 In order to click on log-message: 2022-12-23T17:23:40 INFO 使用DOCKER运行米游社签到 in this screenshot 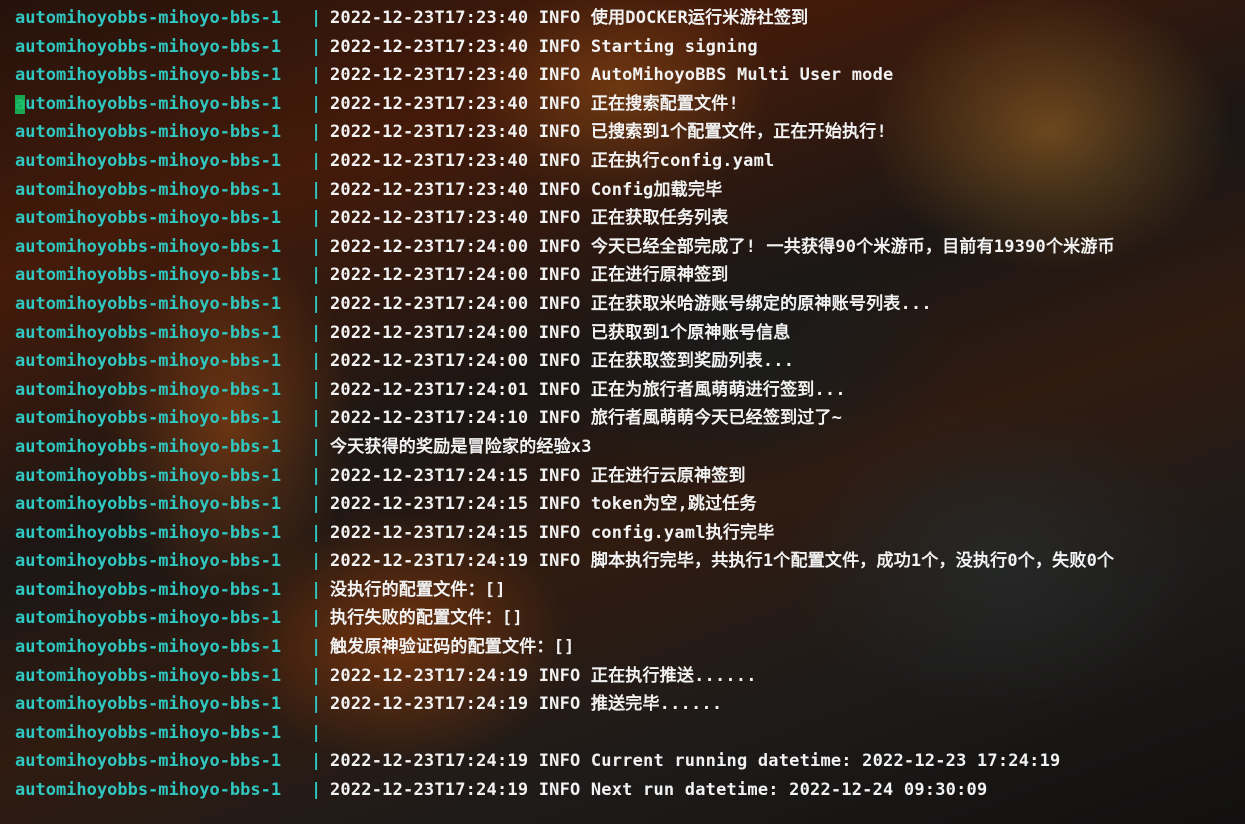, I will do `click(569, 18)`.